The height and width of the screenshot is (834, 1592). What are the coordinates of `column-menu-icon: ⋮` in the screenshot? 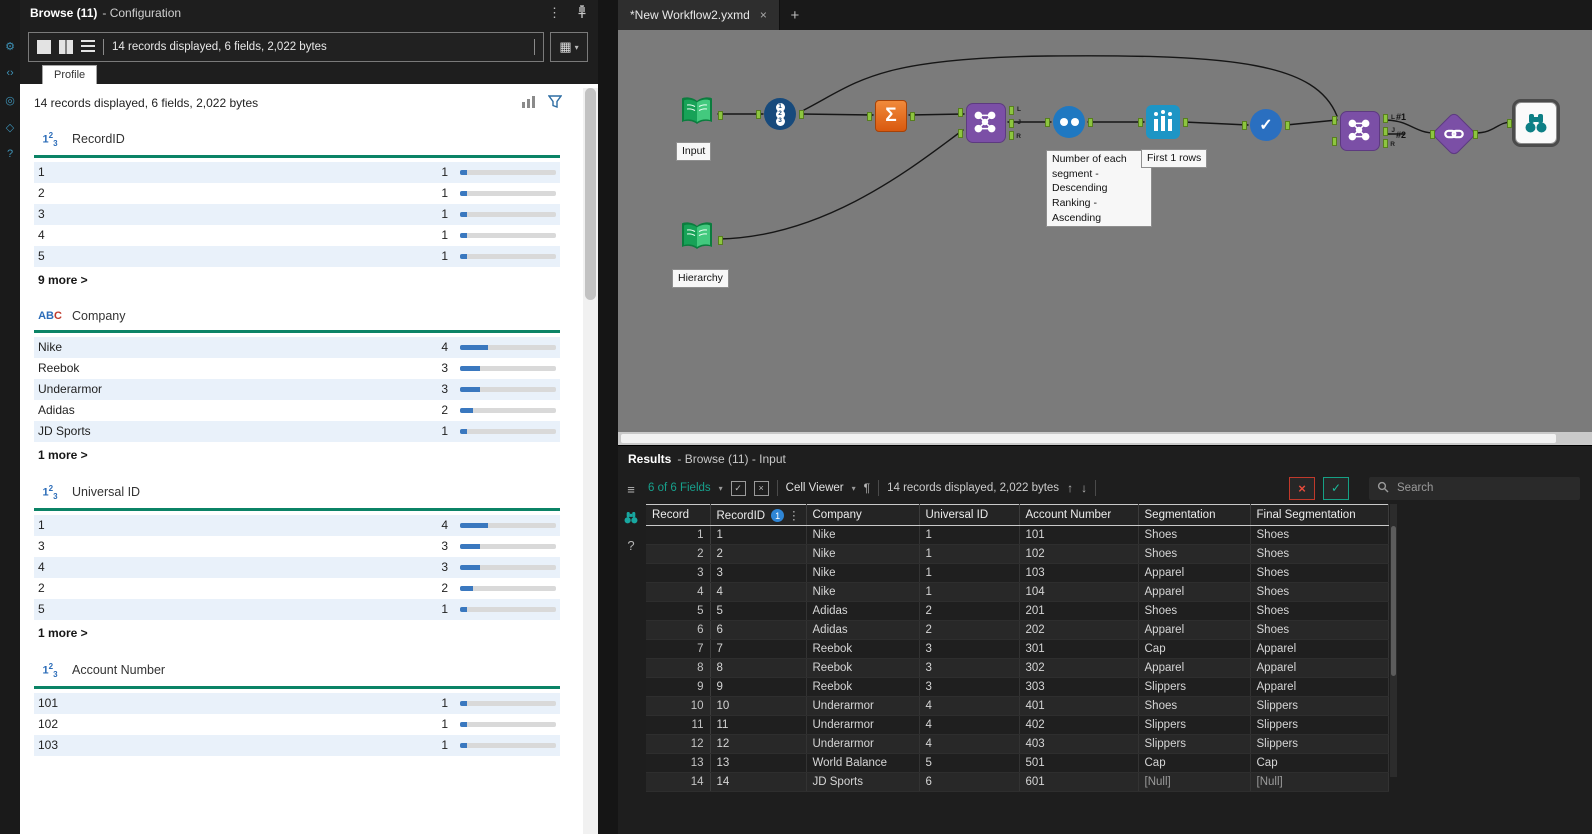 It's located at (794, 516).